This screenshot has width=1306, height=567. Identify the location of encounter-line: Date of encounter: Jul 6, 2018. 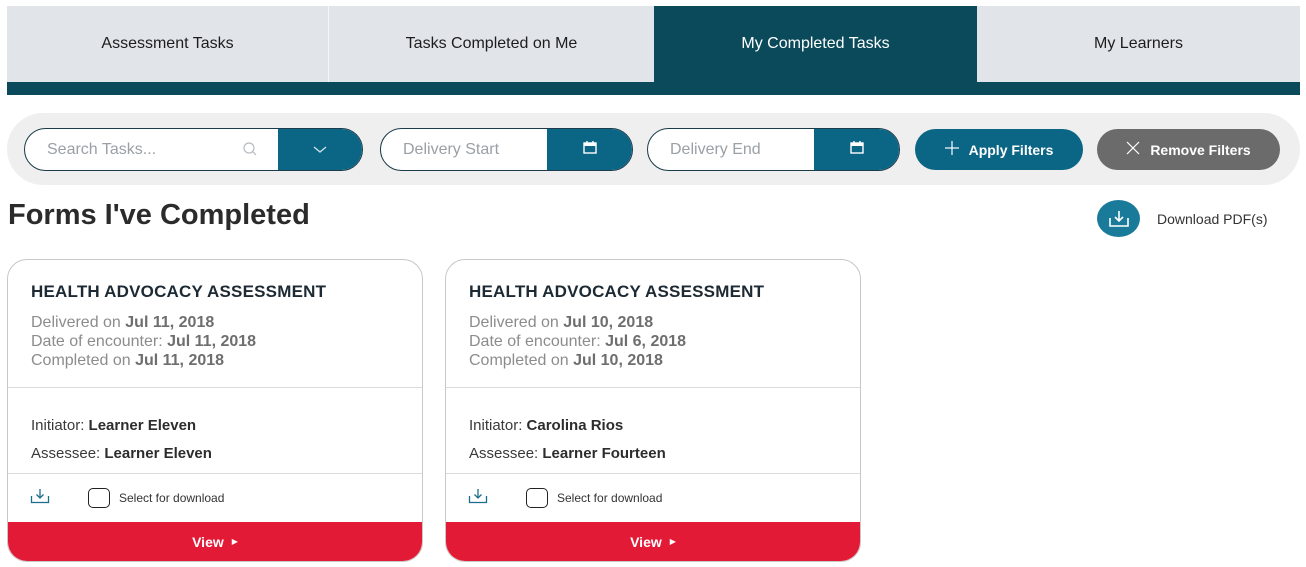
(664, 341).